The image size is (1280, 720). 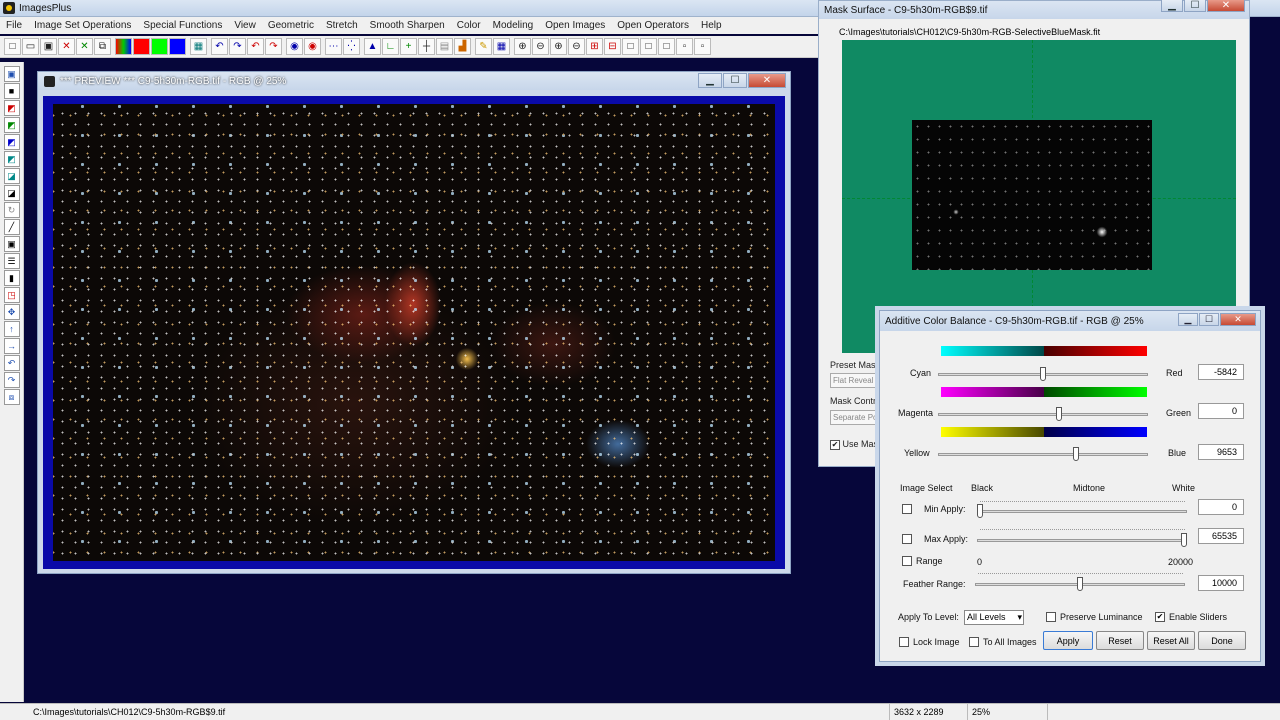 What do you see at coordinates (30, 46) in the screenshot?
I see `open-folder-icon: ▭` at bounding box center [30, 46].